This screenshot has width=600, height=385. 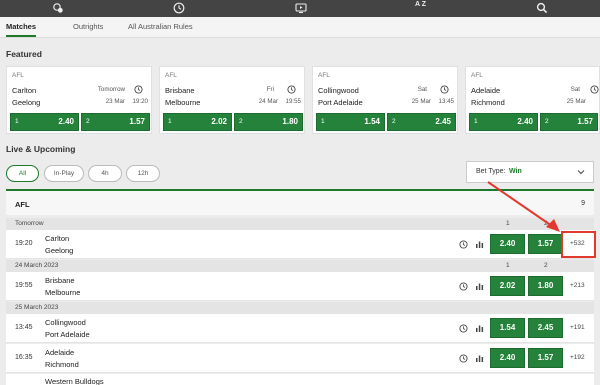 I want to click on event-date: 23 Mar, so click(x=115, y=101).